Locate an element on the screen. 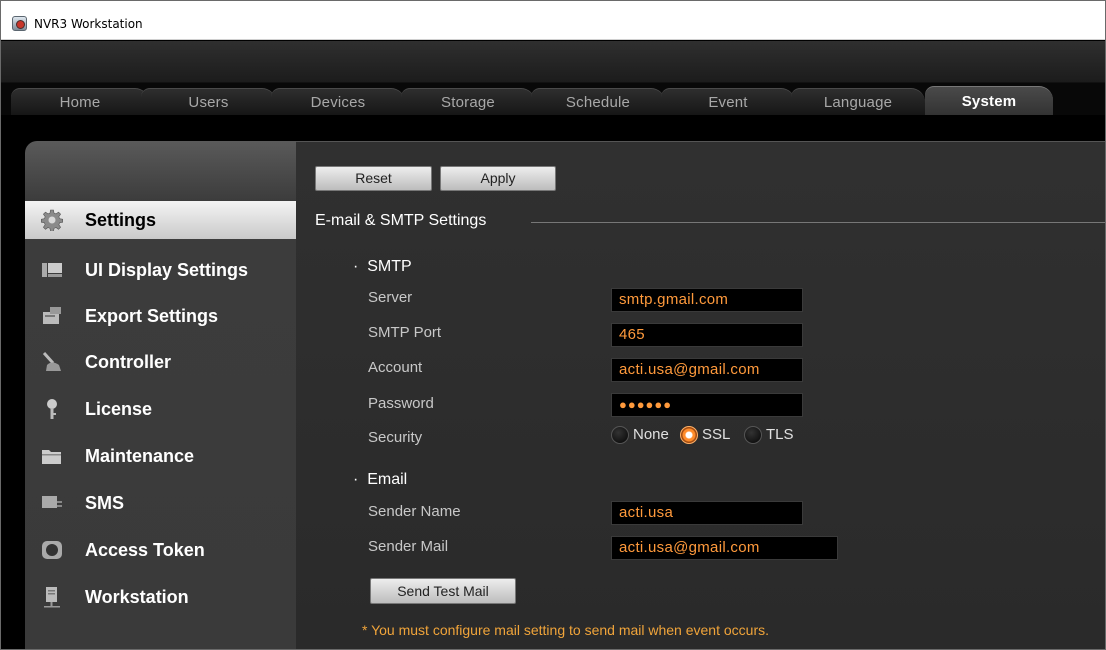 This screenshot has height=650, width=1106. sms-icon is located at coordinates (52, 502).